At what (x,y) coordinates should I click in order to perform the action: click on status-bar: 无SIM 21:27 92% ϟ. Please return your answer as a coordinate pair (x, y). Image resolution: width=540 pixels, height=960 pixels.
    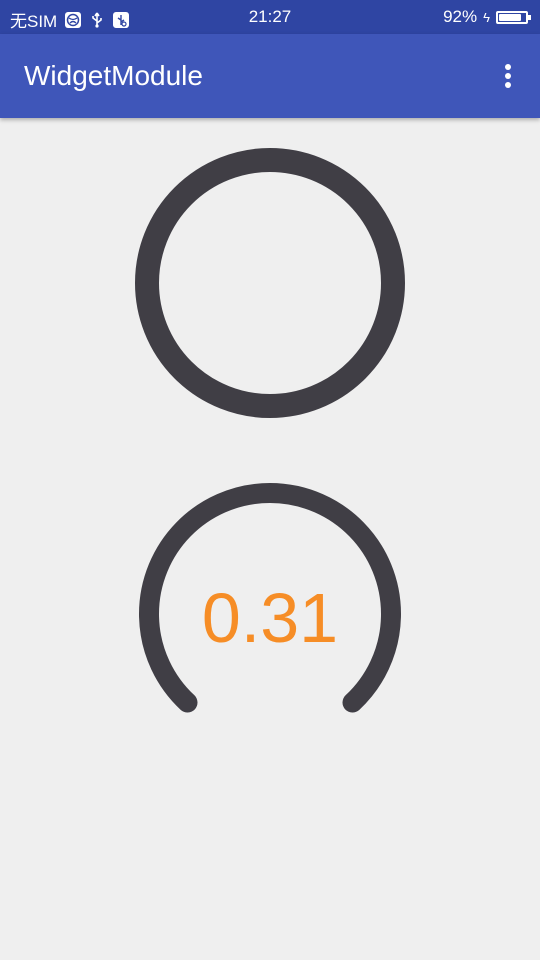
    Looking at the image, I should click on (270, 17).